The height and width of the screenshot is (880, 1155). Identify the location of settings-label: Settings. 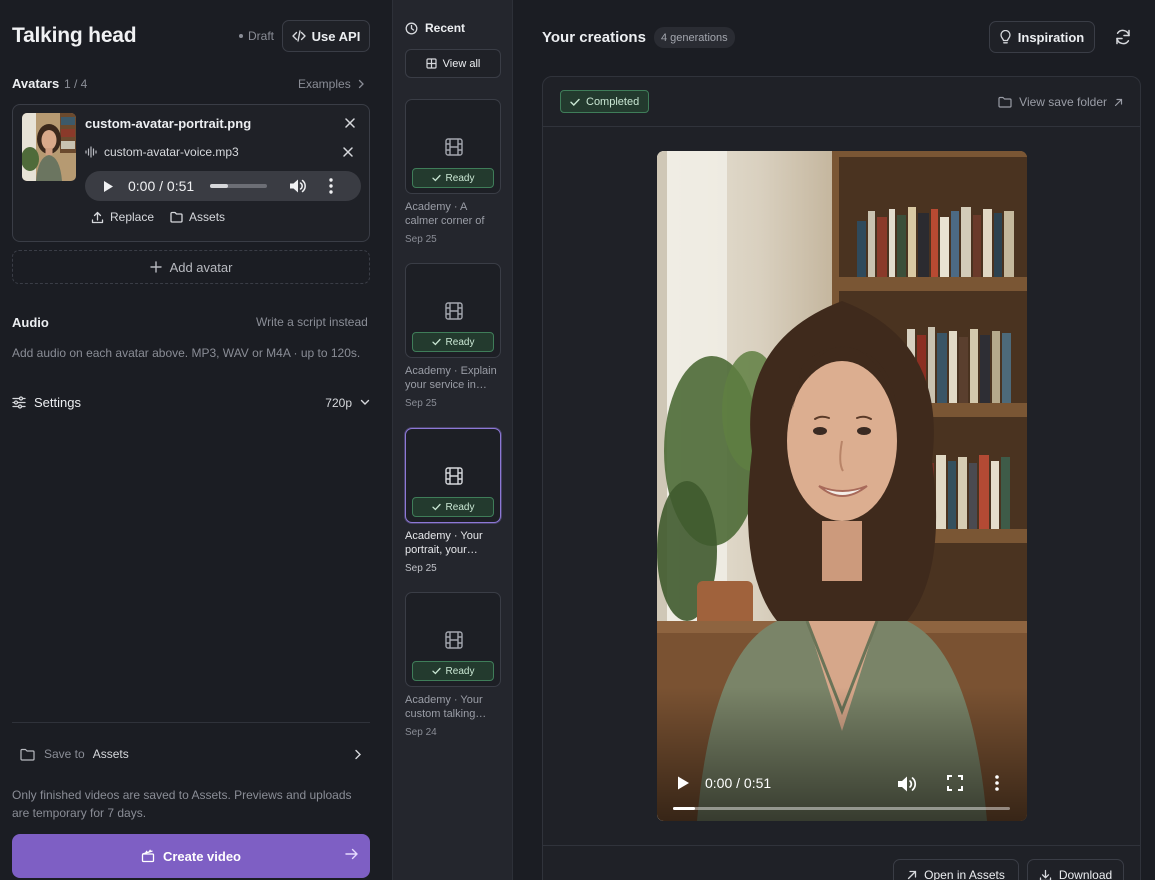
(57, 402).